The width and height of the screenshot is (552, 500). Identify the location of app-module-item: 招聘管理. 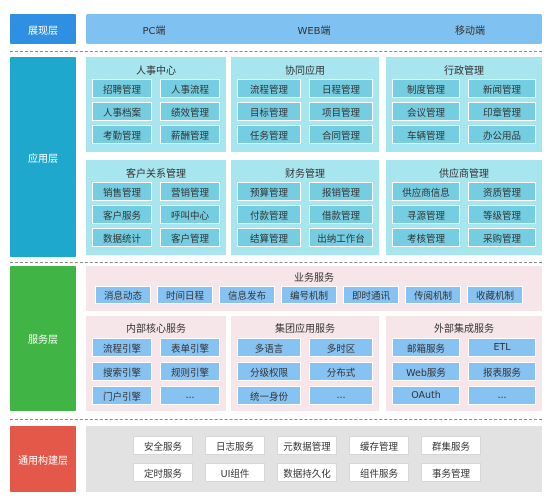
(122, 88).